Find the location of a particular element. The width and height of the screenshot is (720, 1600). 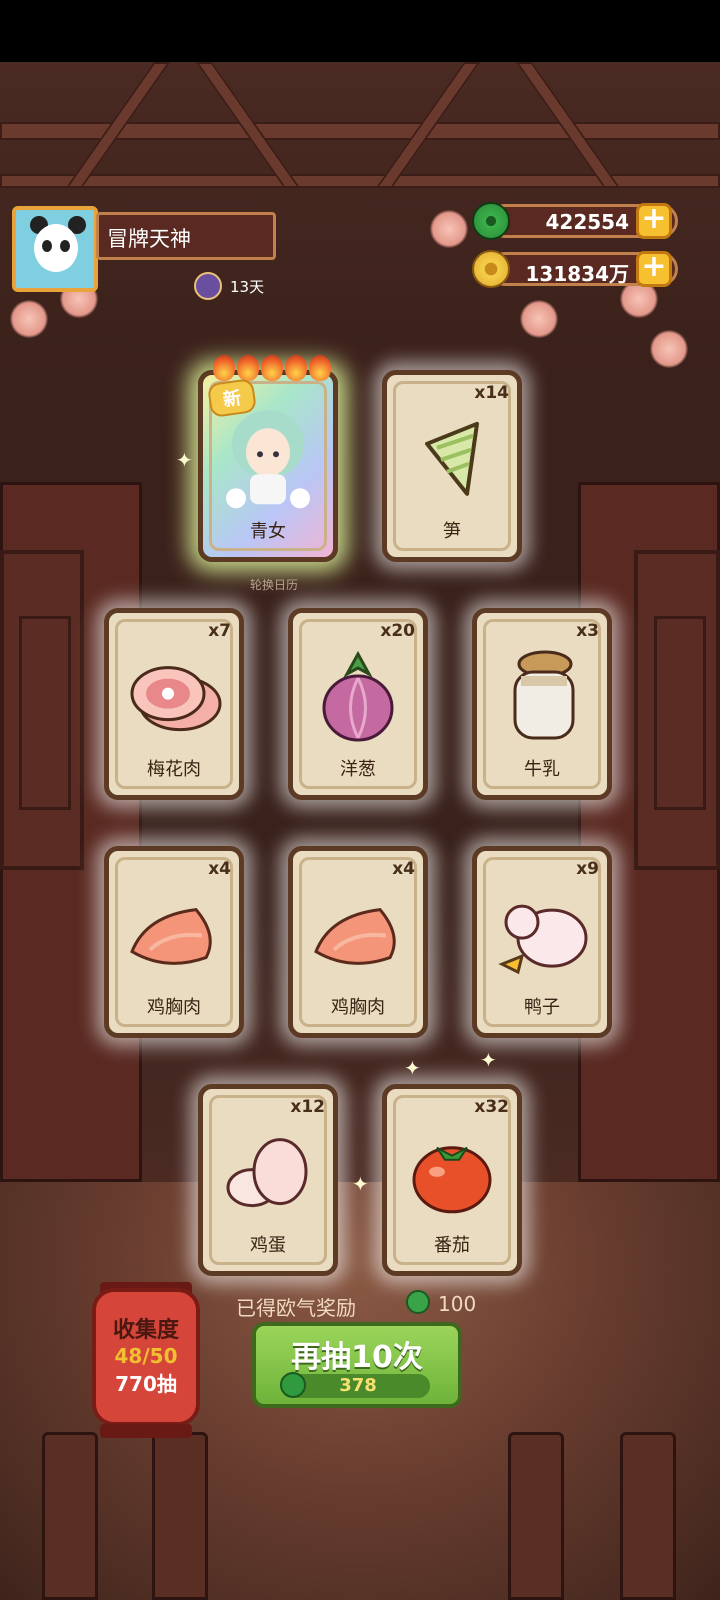

card-count: x20 is located at coordinates (397, 631).